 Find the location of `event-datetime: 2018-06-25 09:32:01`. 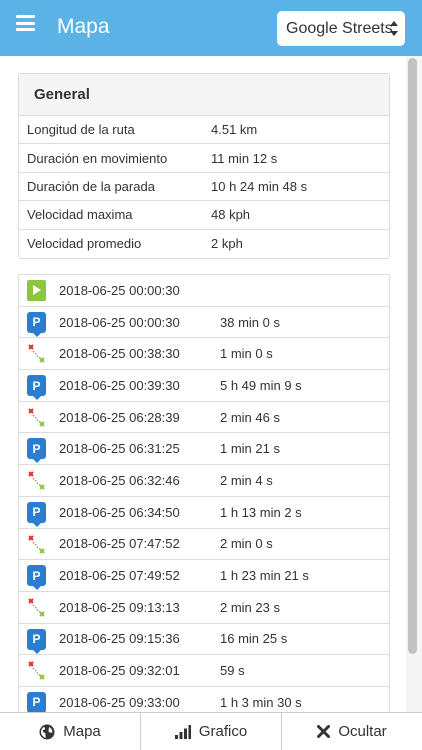

event-datetime: 2018-06-25 09:32:01 is located at coordinates (119, 671).